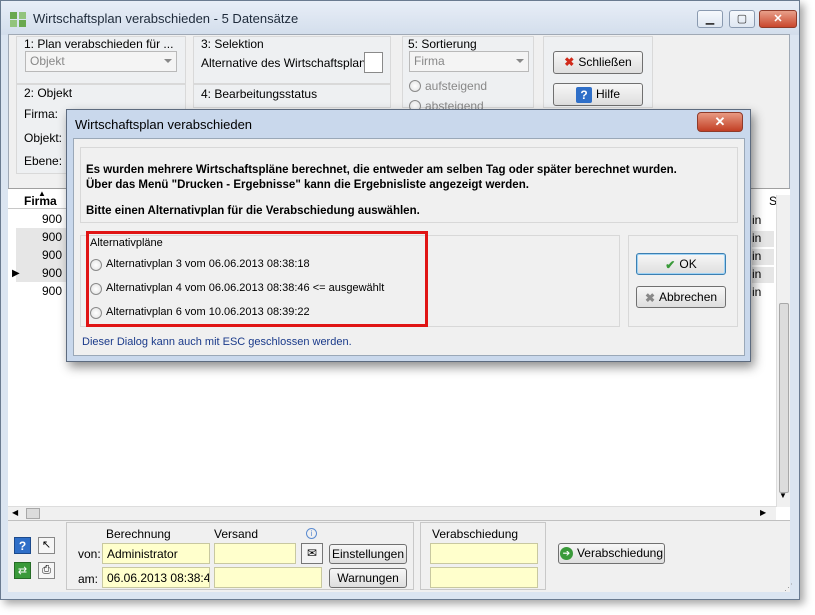 The height and width of the screenshot is (615, 815). What do you see at coordinates (607, 94) in the screenshot?
I see `hilfe-label: Hilfe` at bounding box center [607, 94].